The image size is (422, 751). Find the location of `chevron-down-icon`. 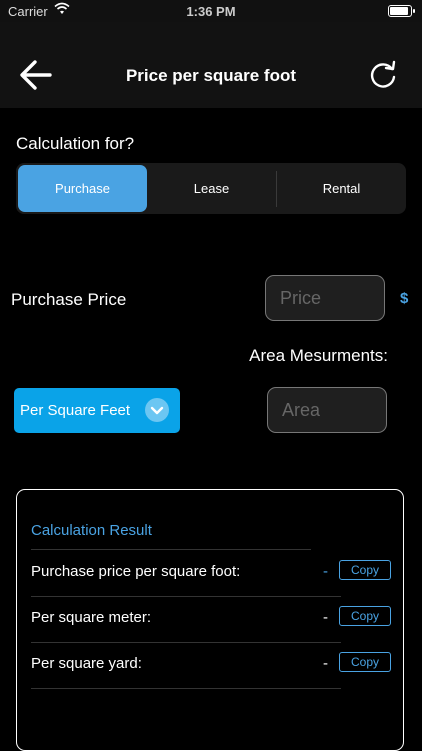

chevron-down-icon is located at coordinates (157, 410).